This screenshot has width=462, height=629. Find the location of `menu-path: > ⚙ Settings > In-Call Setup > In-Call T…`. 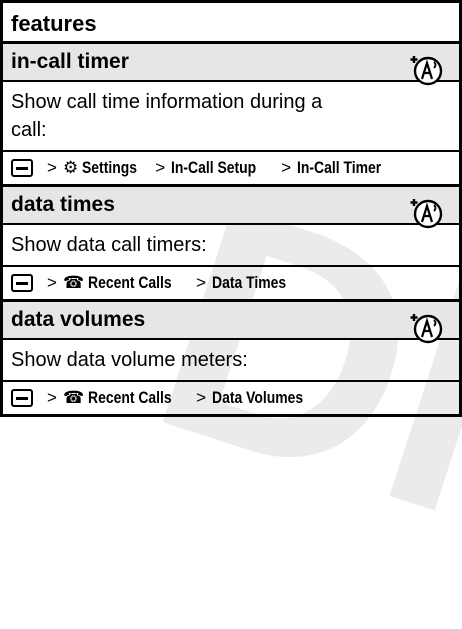

menu-path: > ⚙ Settings > In-Call Setup > In-Call T… is located at coordinates (231, 169).